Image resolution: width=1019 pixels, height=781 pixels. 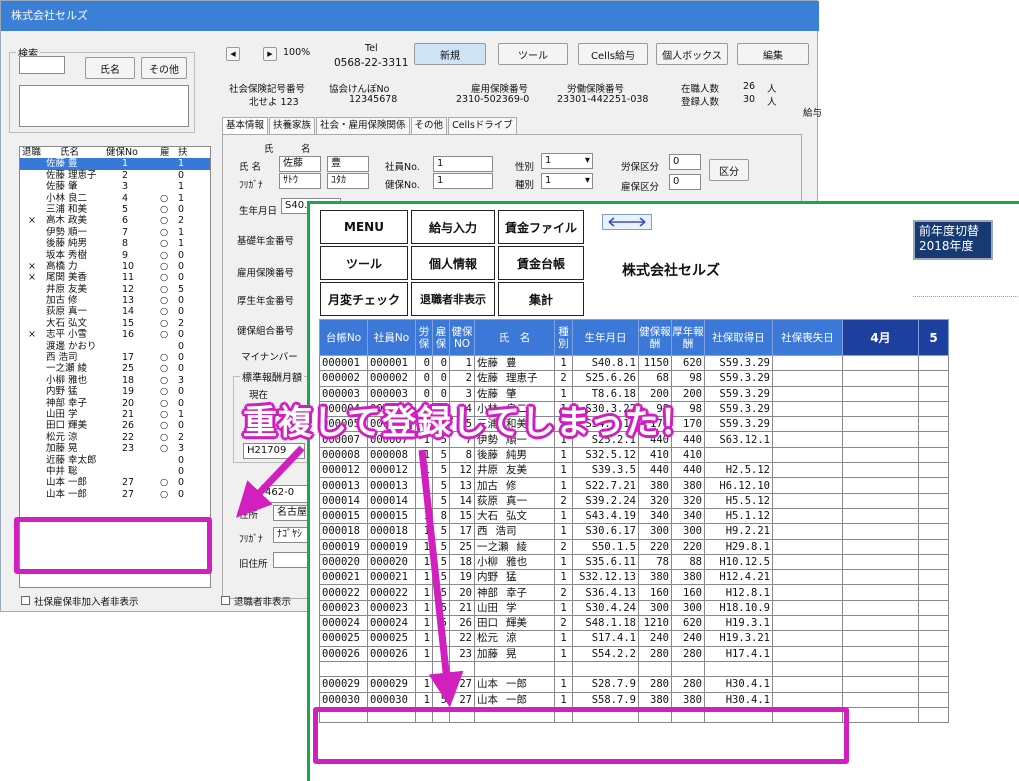 I want to click on table-cell: S25.6.26, so click(x=605, y=378).